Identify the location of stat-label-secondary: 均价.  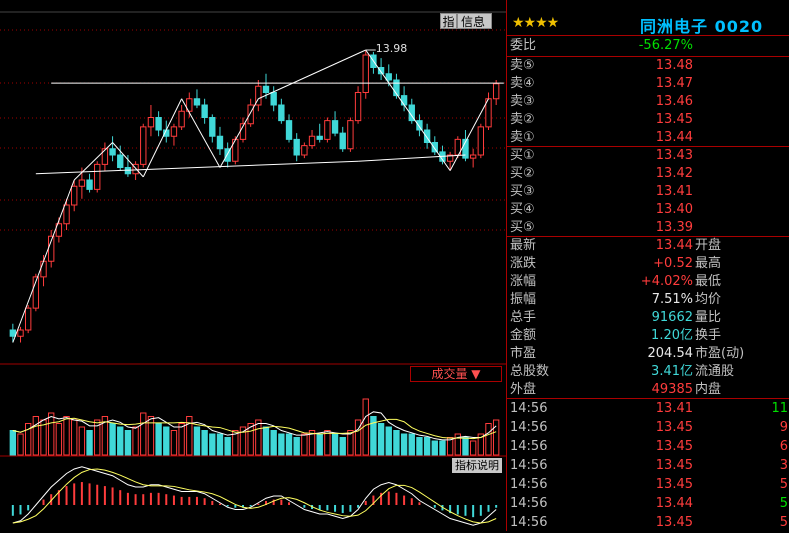
(708, 299).